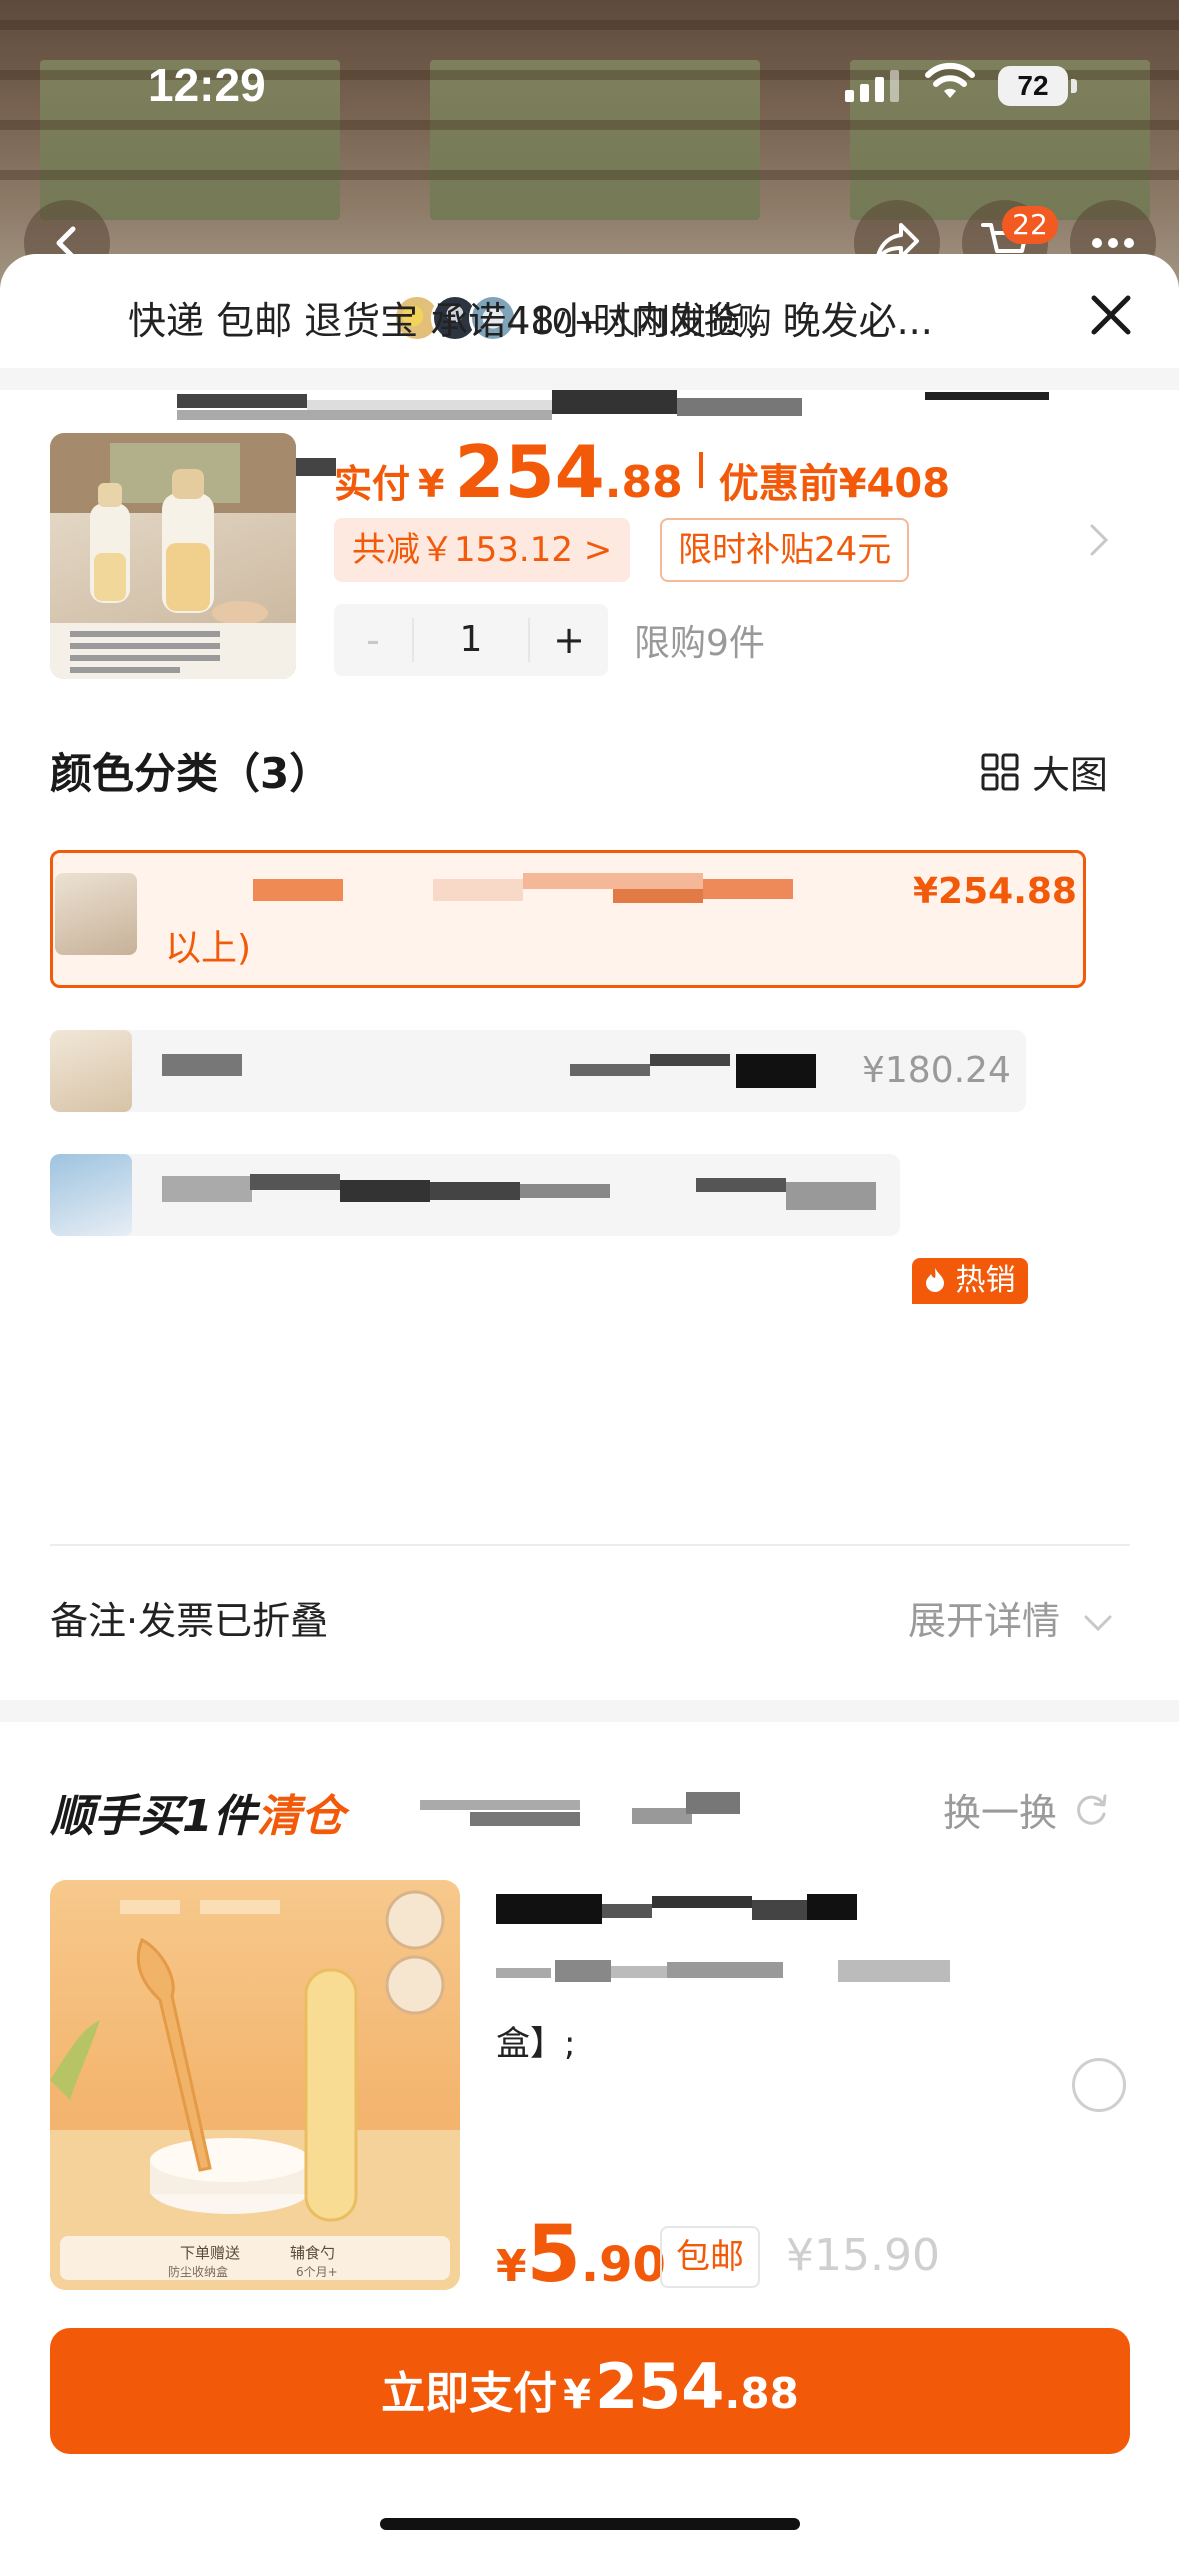 The width and height of the screenshot is (1179, 2556). I want to click on section-divider, so click(589, 379).